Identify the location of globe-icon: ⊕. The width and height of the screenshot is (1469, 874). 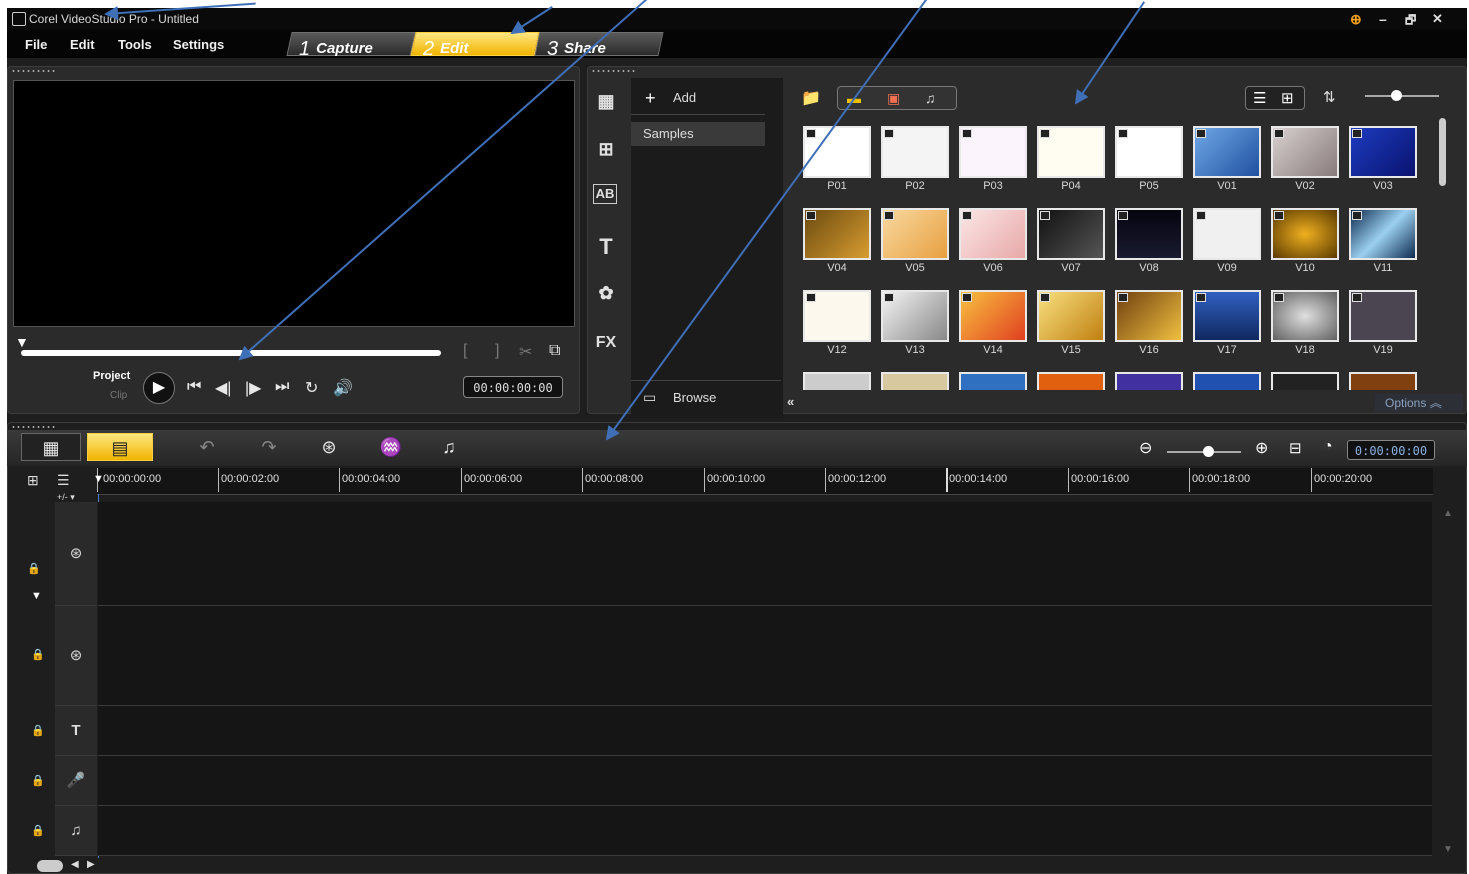
(1356, 19).